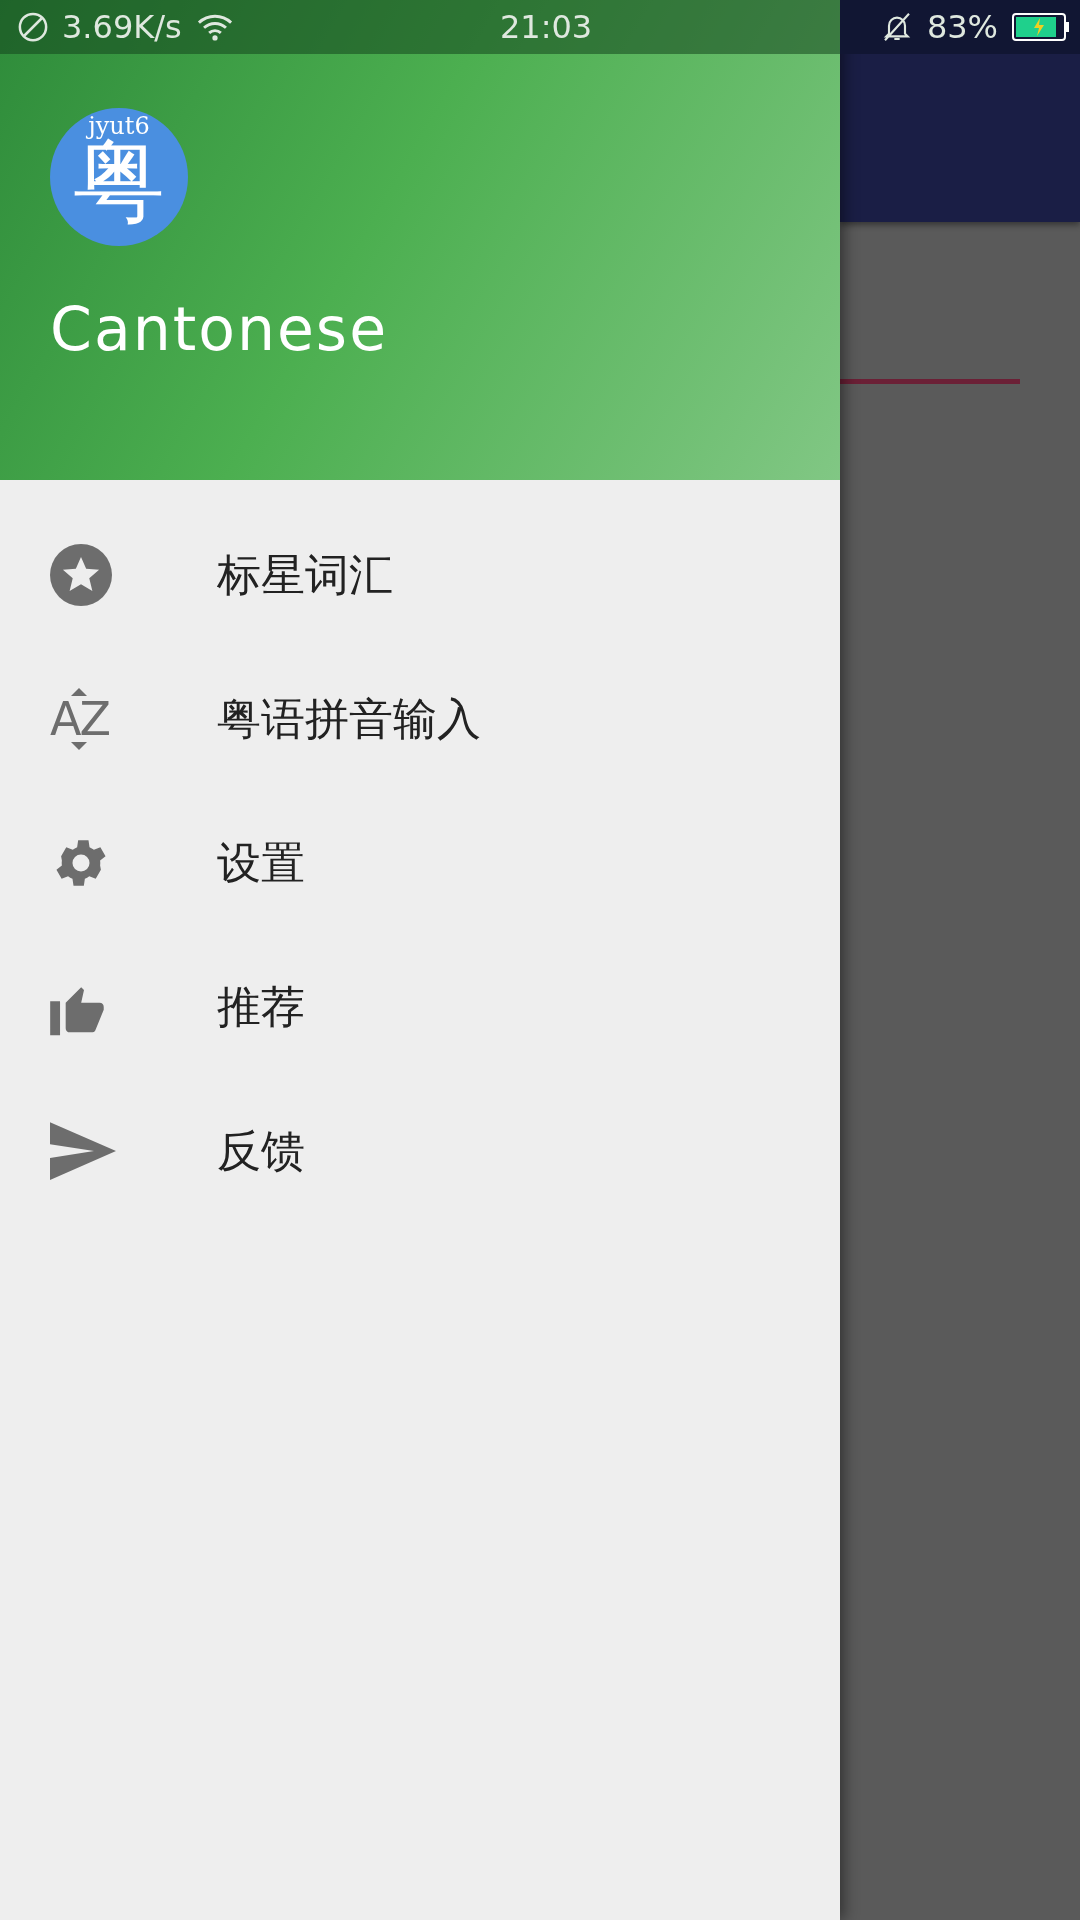 The height and width of the screenshot is (1920, 1080). Describe the element at coordinates (33, 27) in the screenshot. I see `blocked-icon` at that location.